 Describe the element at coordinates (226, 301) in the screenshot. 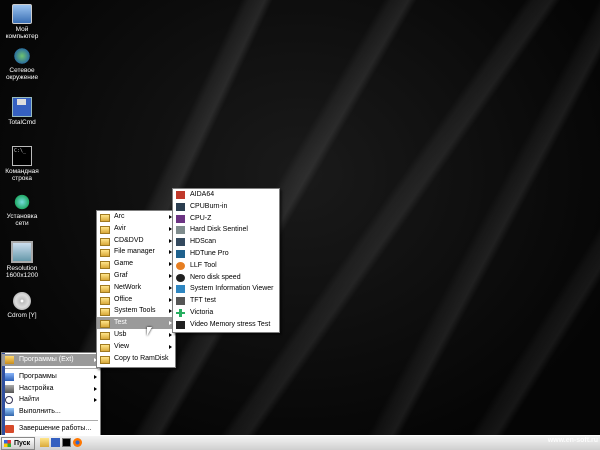

I see `test-item-tft: TFT test` at that location.